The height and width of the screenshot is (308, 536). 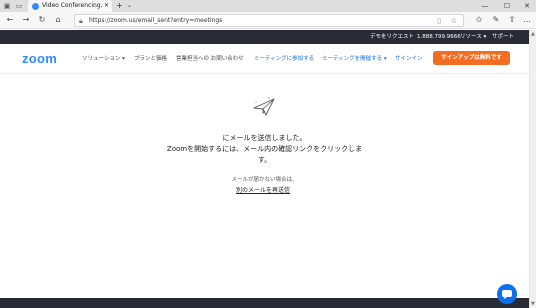 What do you see at coordinates (26, 20) in the screenshot?
I see `forward-icon: →` at bounding box center [26, 20].